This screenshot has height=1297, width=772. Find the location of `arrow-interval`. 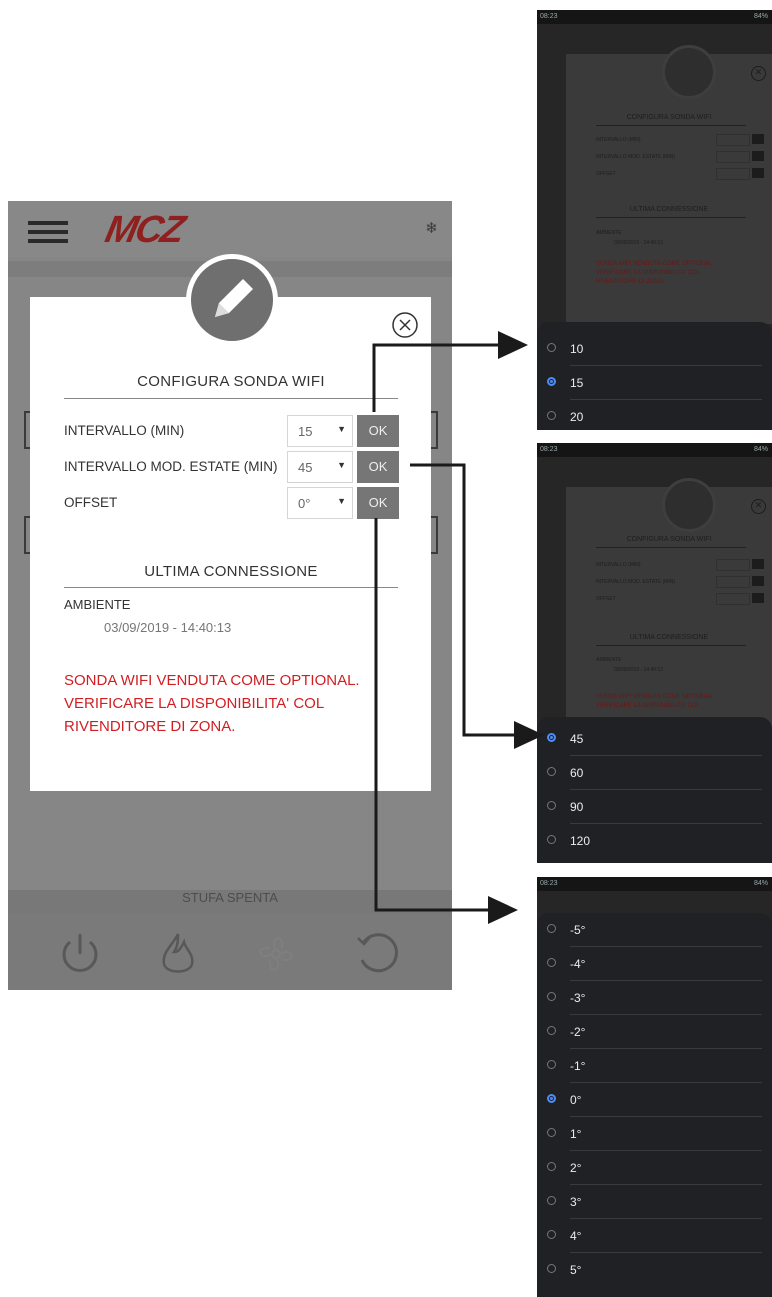

arrow-interval is located at coordinates (437, 377).